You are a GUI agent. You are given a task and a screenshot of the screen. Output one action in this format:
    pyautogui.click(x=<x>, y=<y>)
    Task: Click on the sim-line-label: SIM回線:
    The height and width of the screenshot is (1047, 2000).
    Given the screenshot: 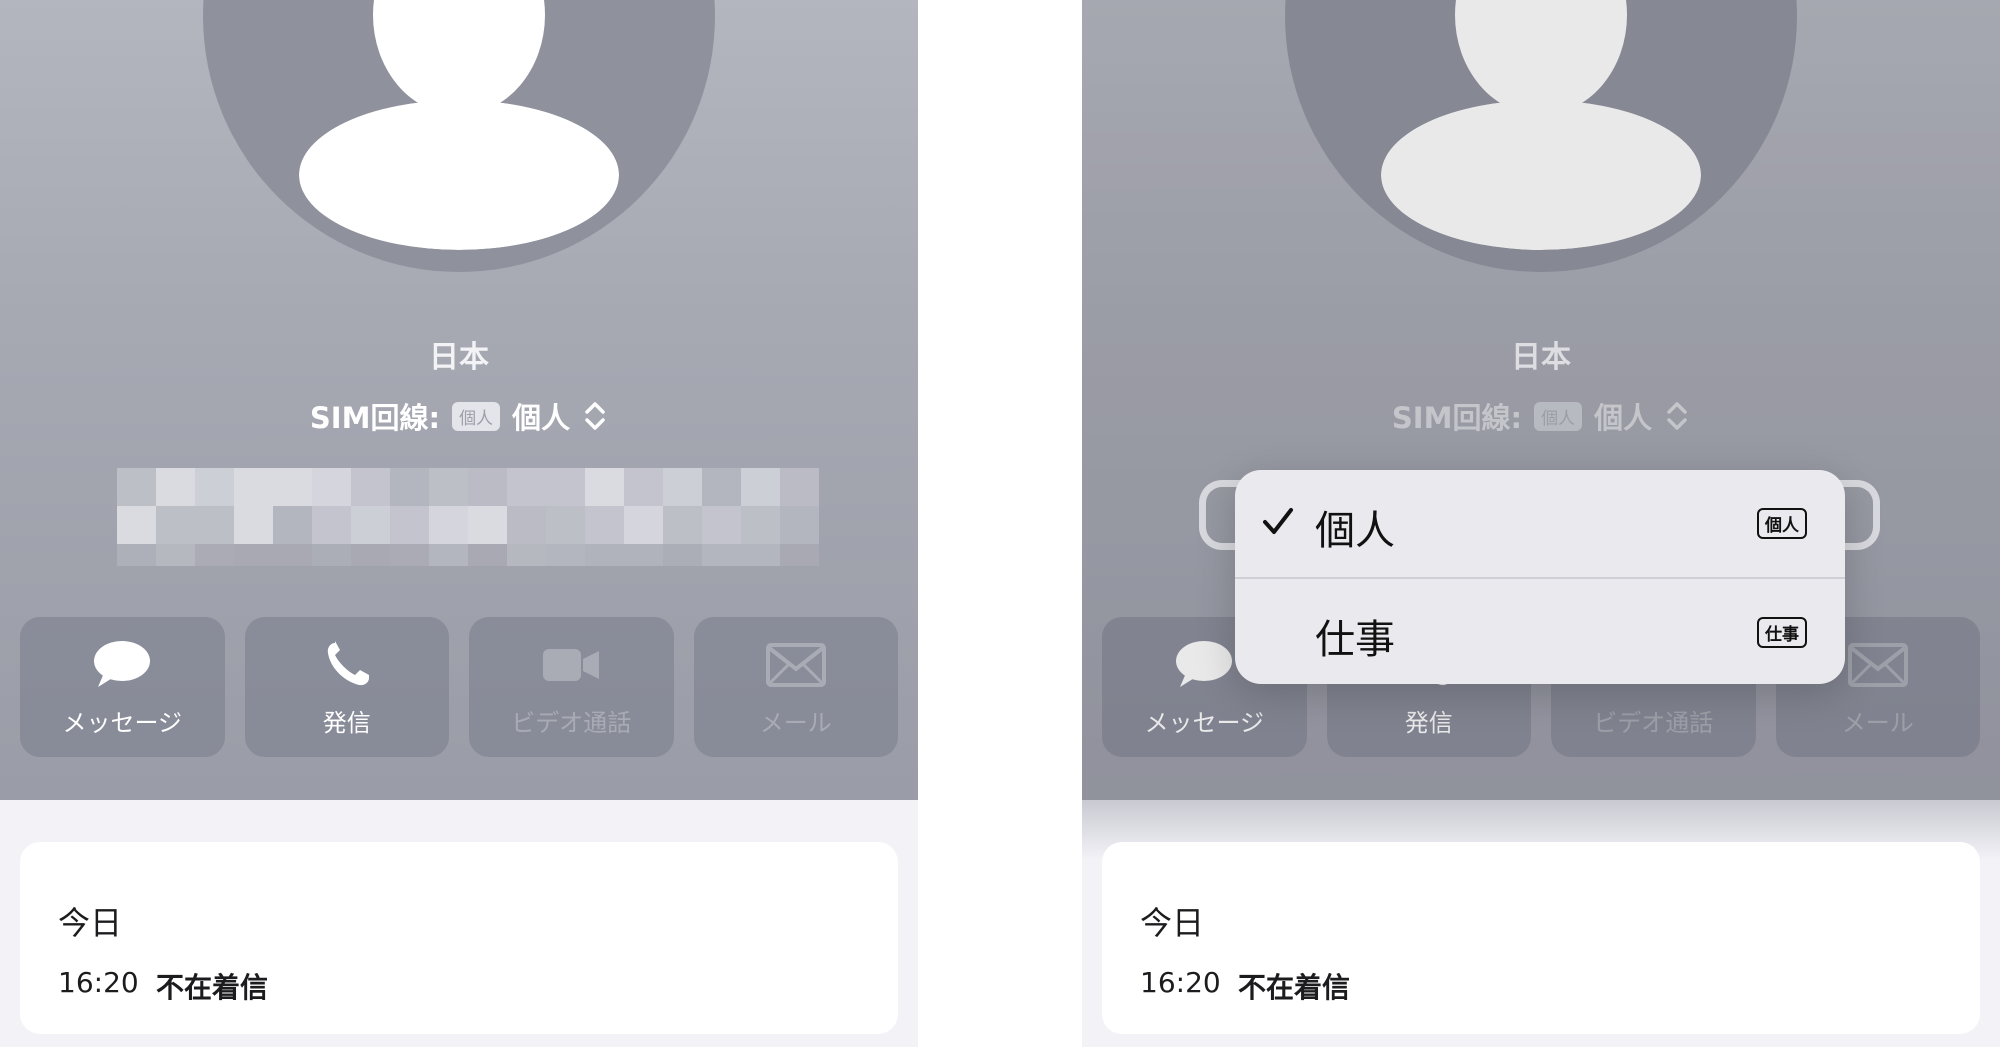 What is the action you would take?
    pyautogui.click(x=375, y=418)
    